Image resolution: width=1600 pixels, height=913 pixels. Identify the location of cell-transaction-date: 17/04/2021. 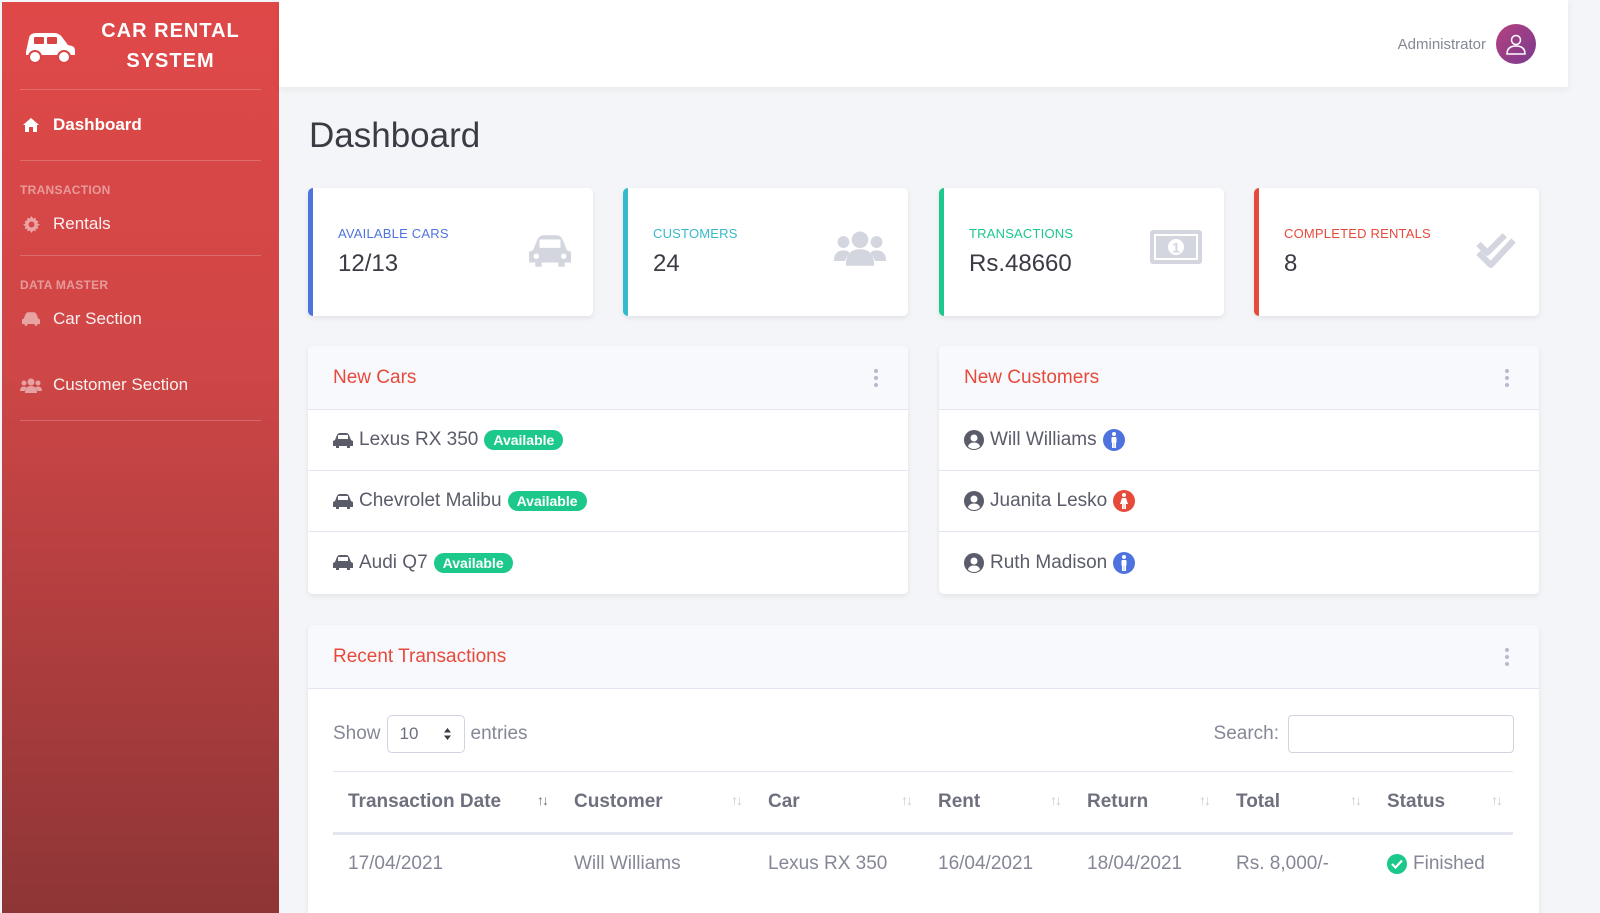
(396, 864).